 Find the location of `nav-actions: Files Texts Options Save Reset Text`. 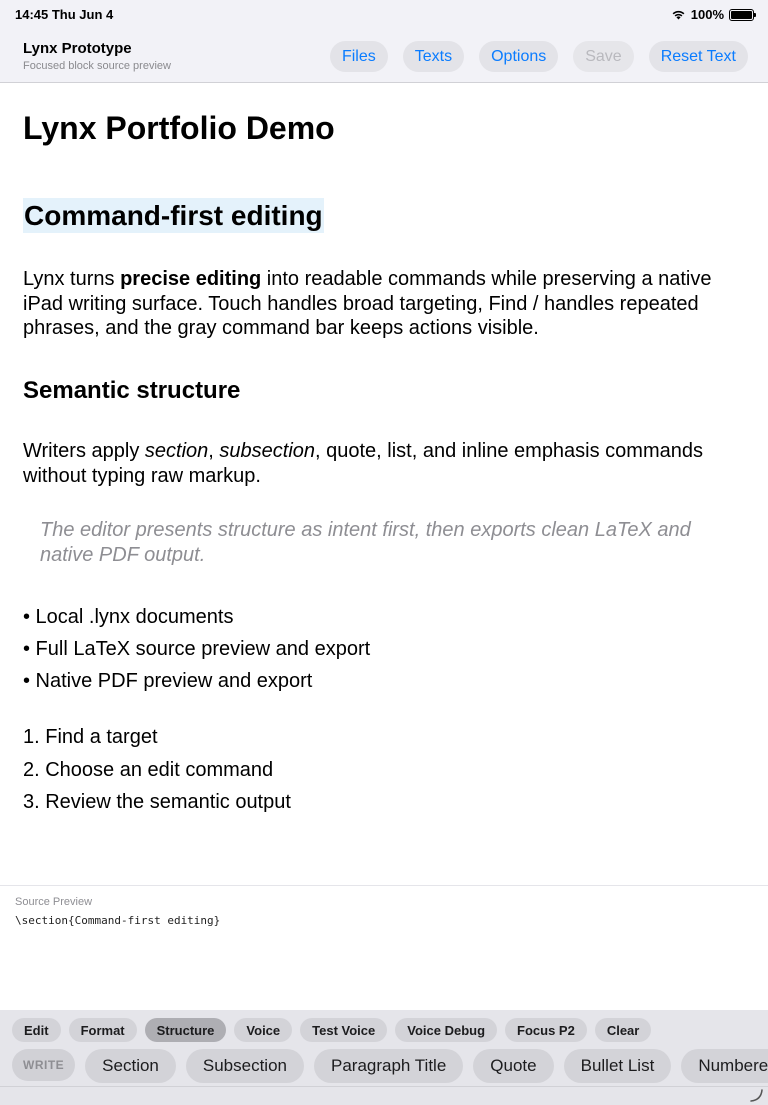

nav-actions: Files Texts Options Save Reset Text is located at coordinates (538, 56).